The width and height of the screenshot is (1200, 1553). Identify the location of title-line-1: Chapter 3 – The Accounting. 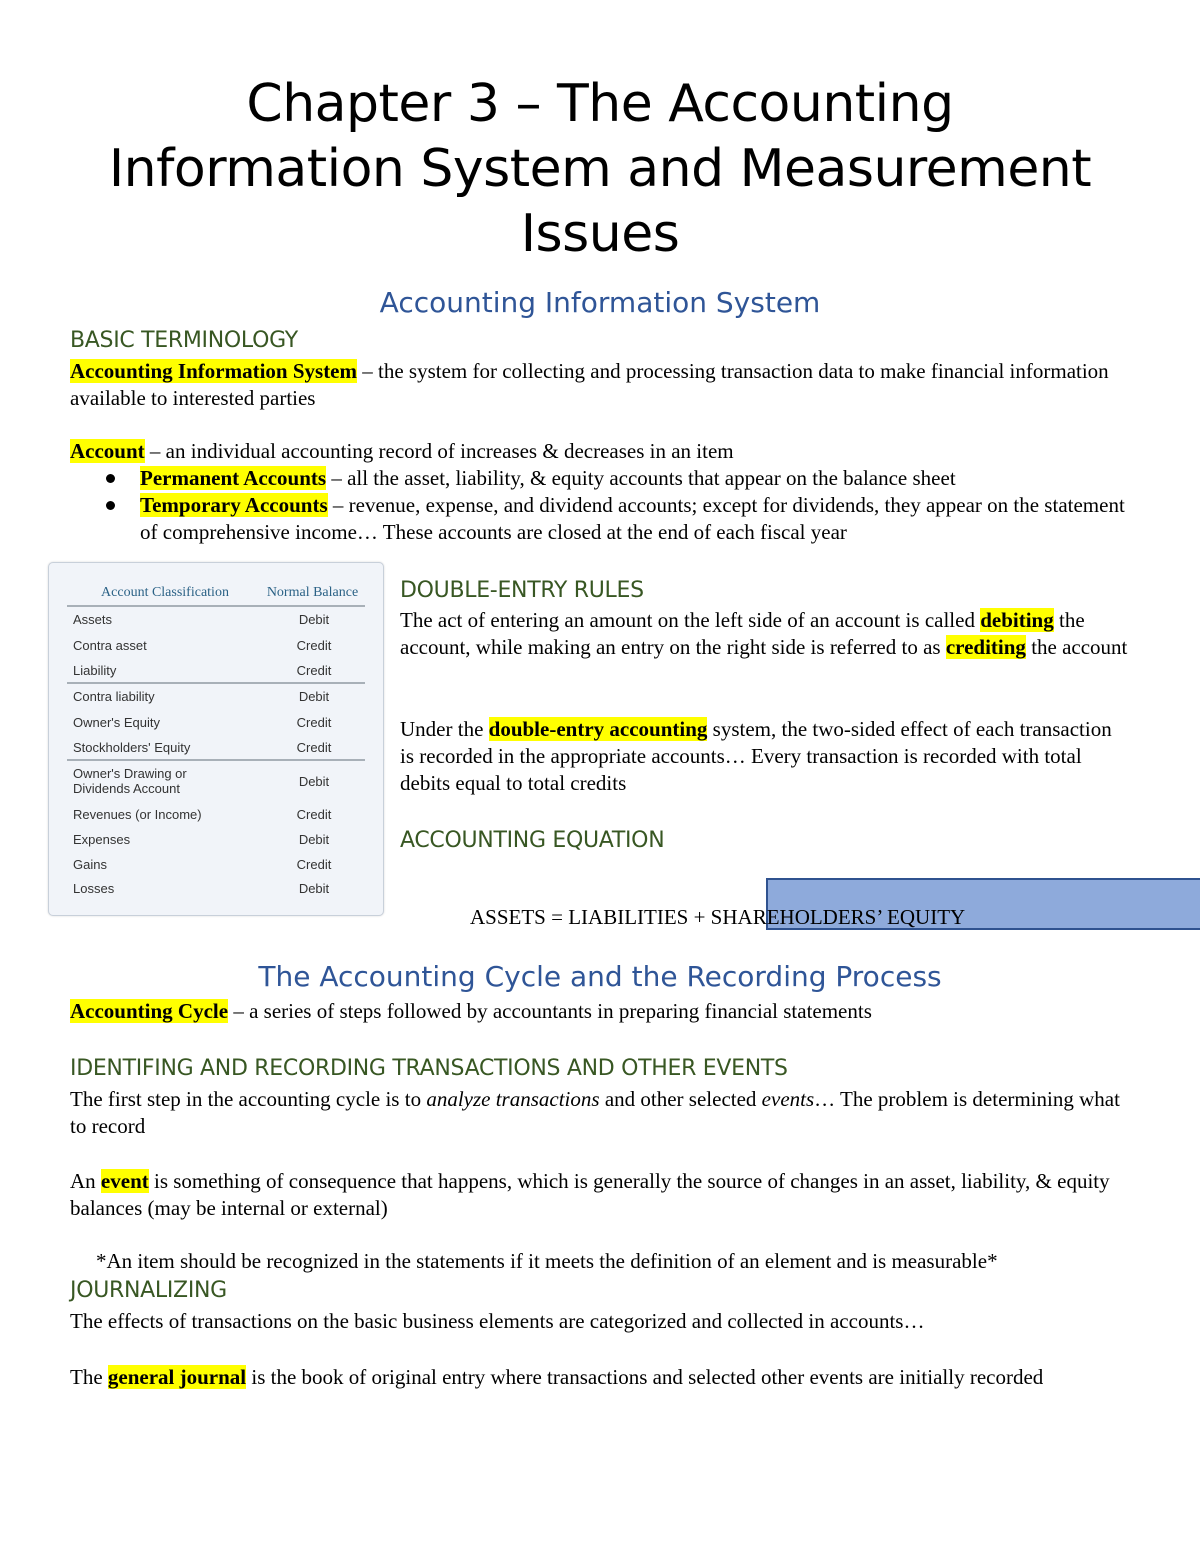
(600, 104).